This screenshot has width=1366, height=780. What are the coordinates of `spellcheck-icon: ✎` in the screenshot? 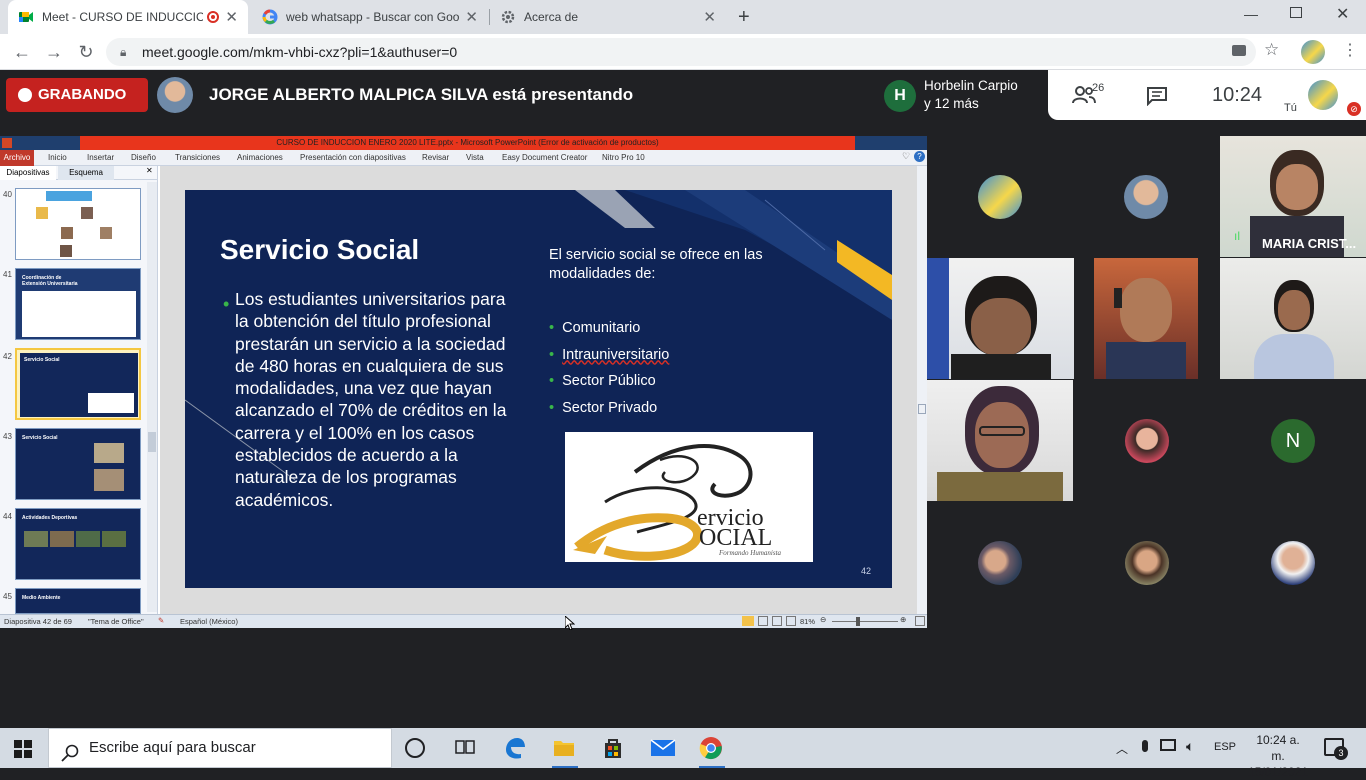 It's located at (161, 620).